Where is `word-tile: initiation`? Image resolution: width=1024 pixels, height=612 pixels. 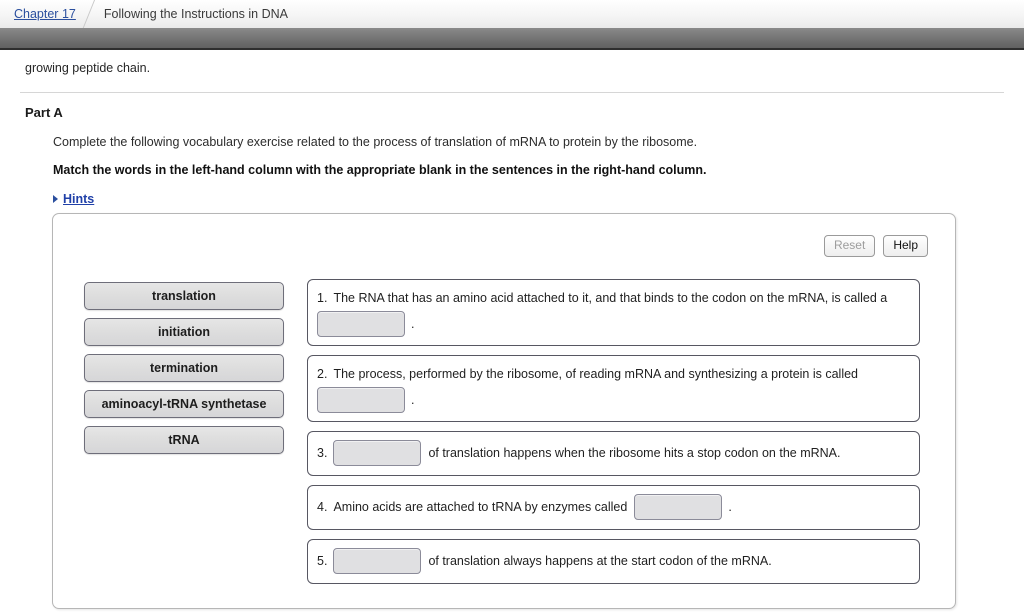
word-tile: initiation is located at coordinates (184, 332).